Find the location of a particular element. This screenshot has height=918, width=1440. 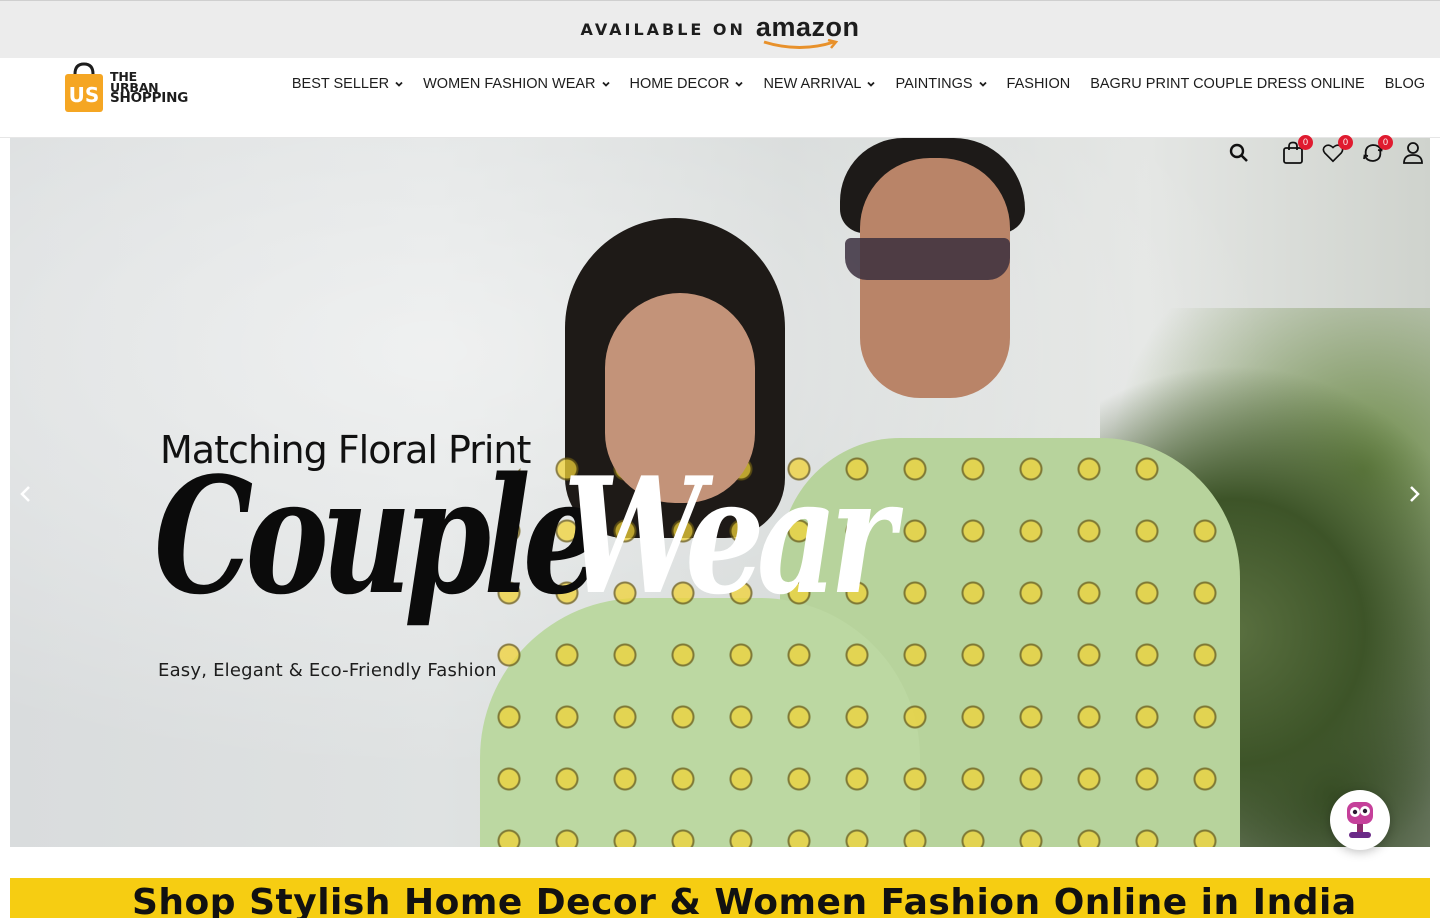

nav-item-bagru-print-couple-dress: BAGRU PRINT COUPLE DRESS ONLINE is located at coordinates (1227, 84).